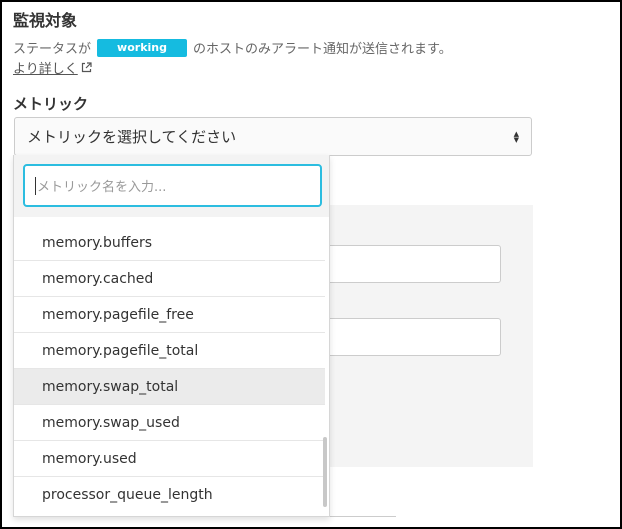 This screenshot has height=529, width=622. I want to click on metric-option-highlighted: memory.swap_total, so click(169, 387).